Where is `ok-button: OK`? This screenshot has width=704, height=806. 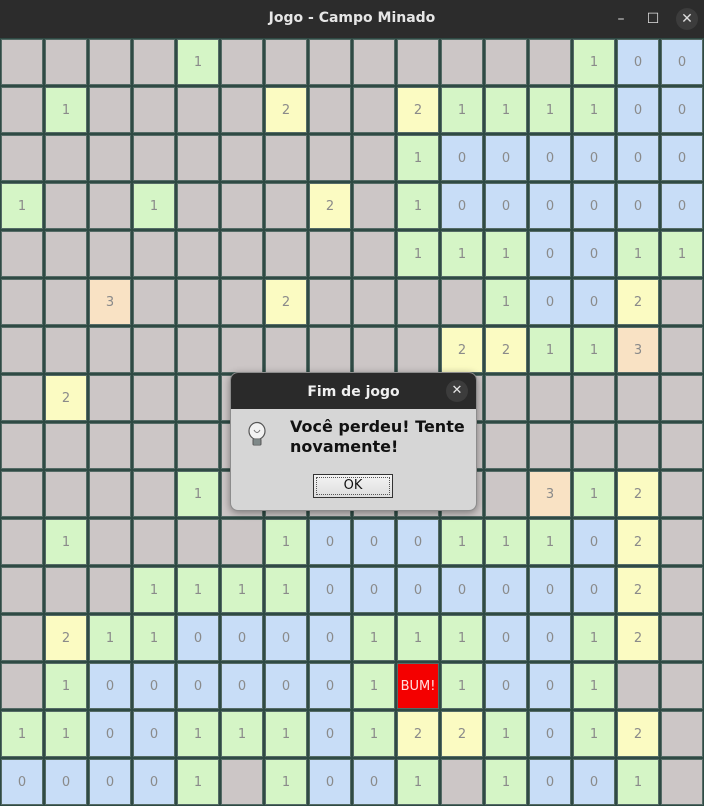
ok-button: OK is located at coordinates (353, 486).